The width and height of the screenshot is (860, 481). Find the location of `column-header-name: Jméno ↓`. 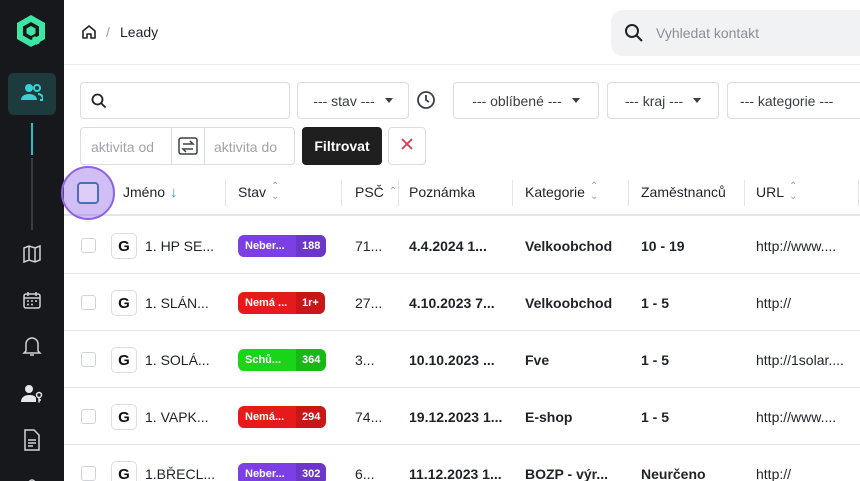

column-header-name: Jméno ↓ is located at coordinates (150, 192).